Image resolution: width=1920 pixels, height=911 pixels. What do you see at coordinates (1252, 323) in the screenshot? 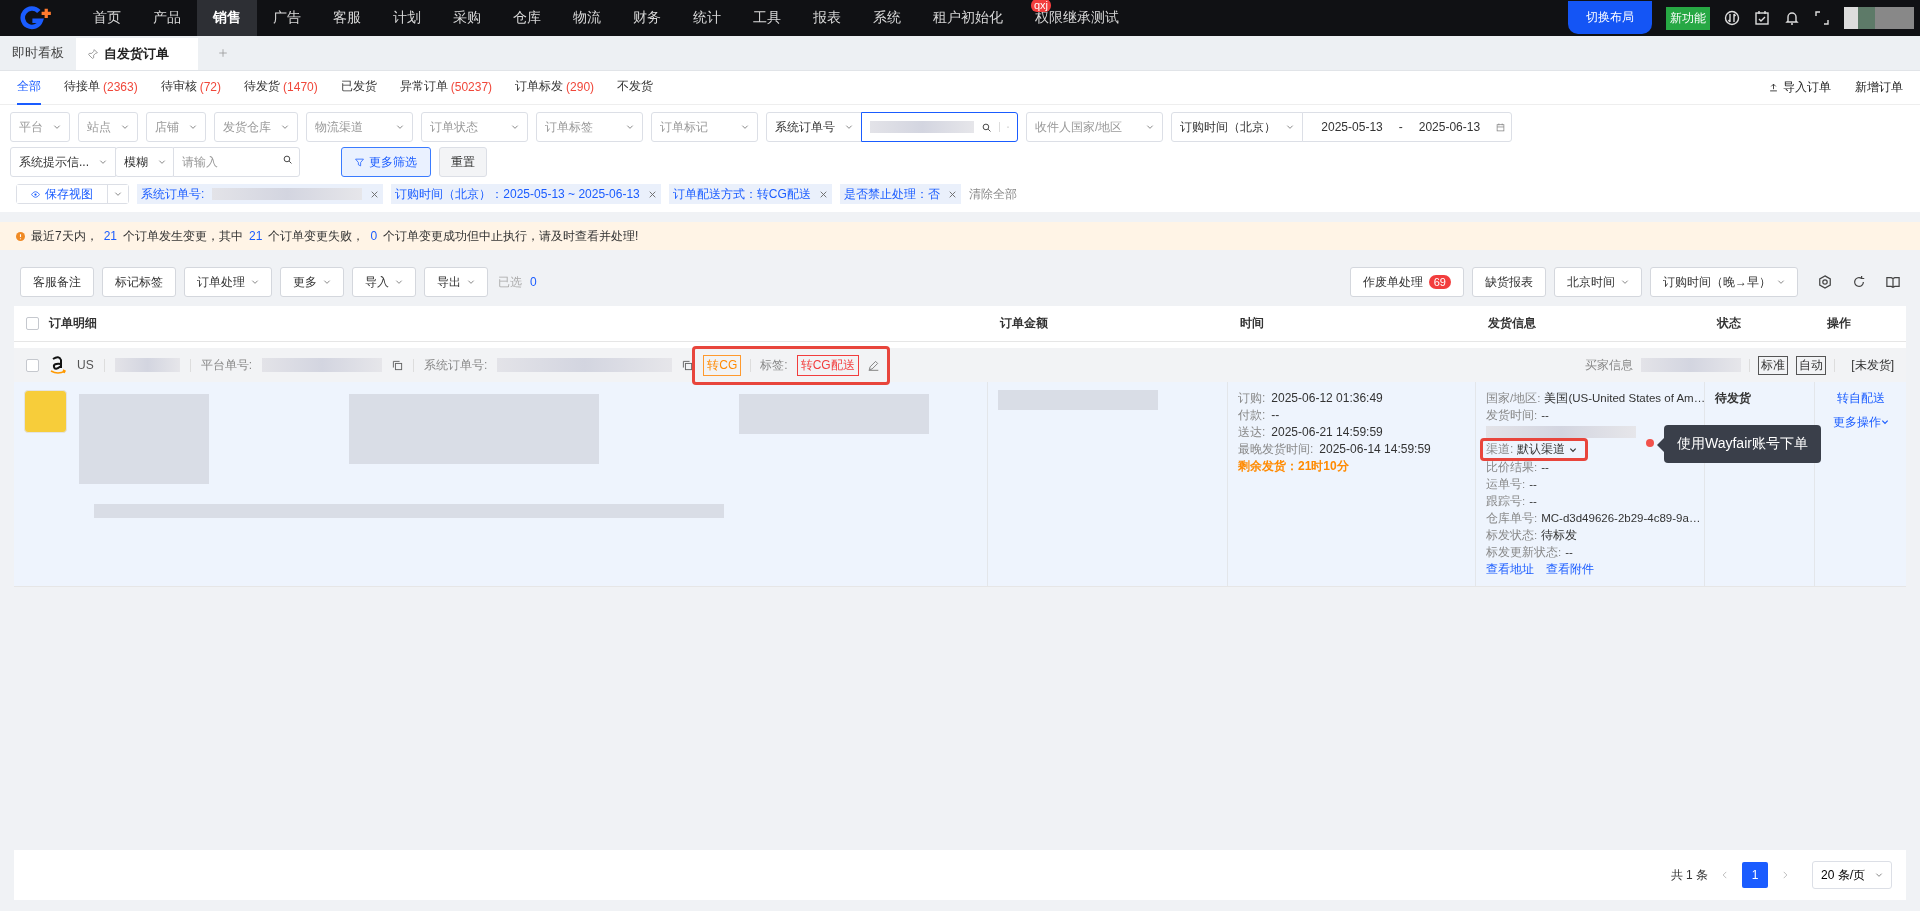
I see `column-header: 时间` at bounding box center [1252, 323].